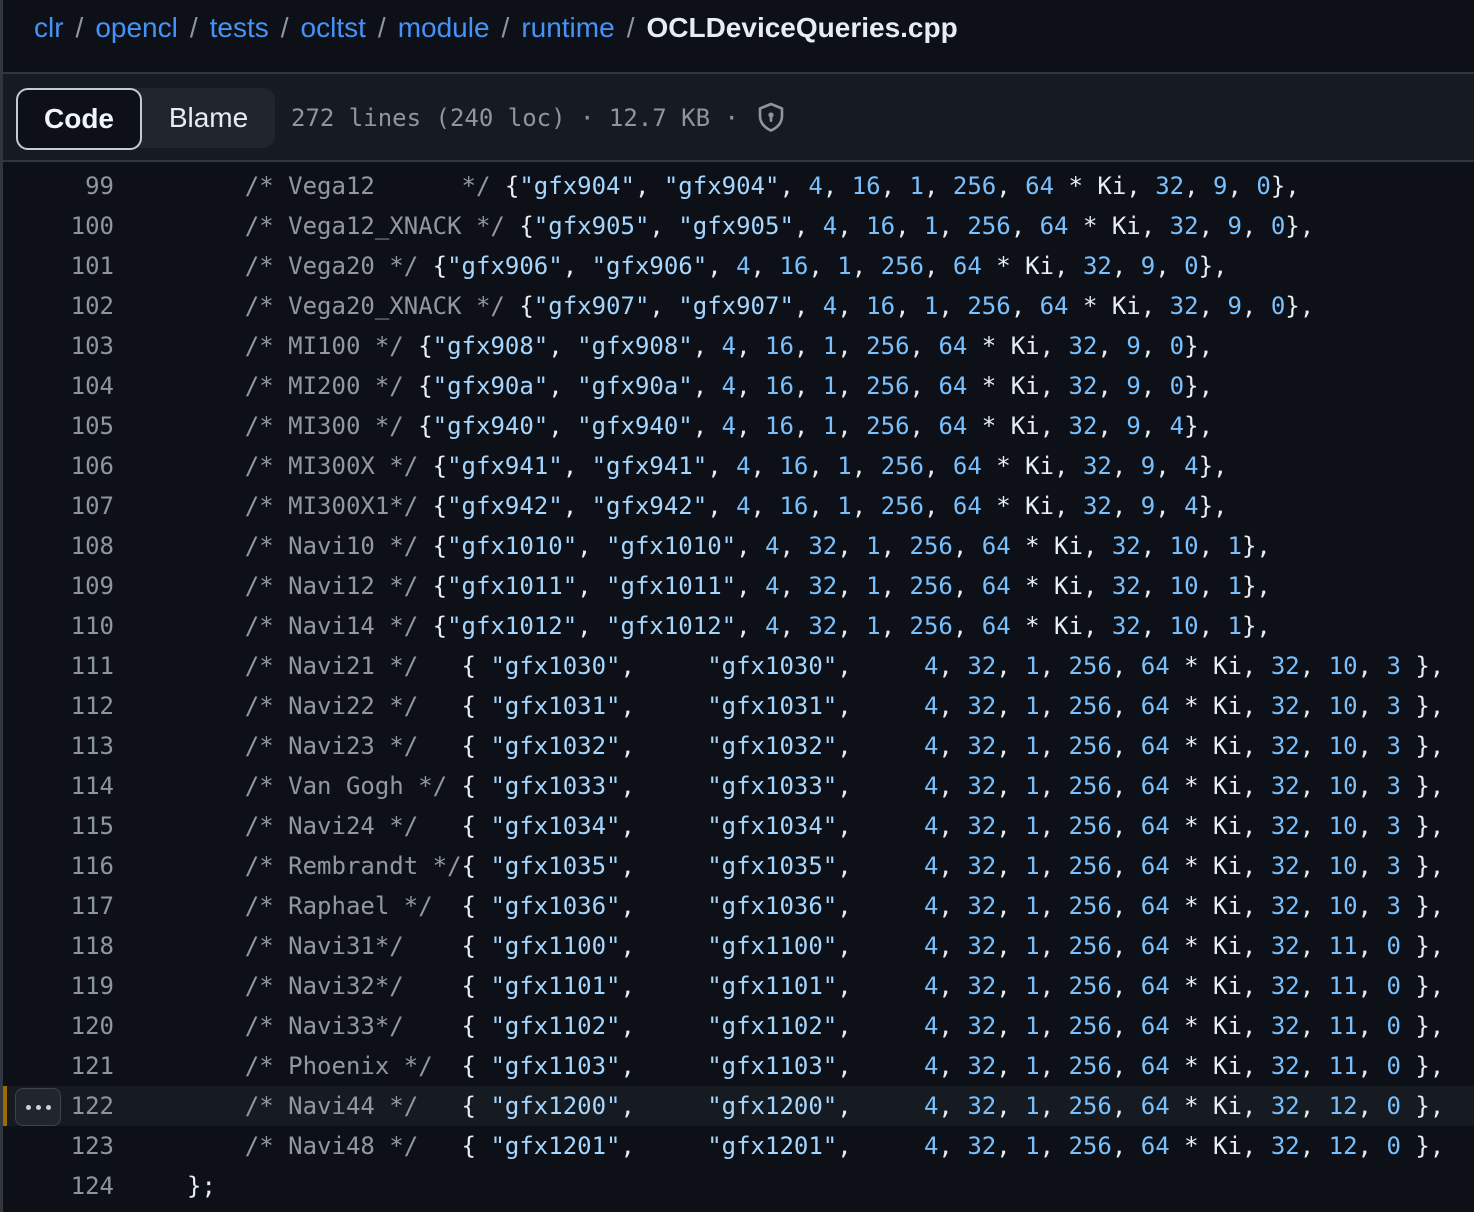  I want to click on breadcrumb-link-2: tests, so click(239, 28).